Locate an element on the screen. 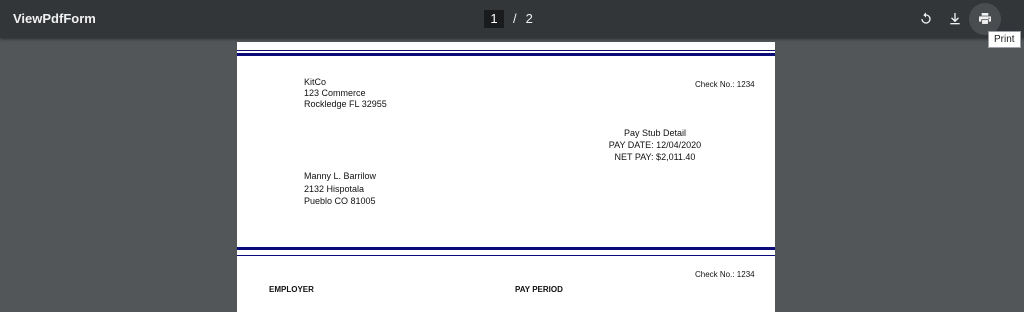  page-indicator: 1 / 2 is located at coordinates (508, 18).